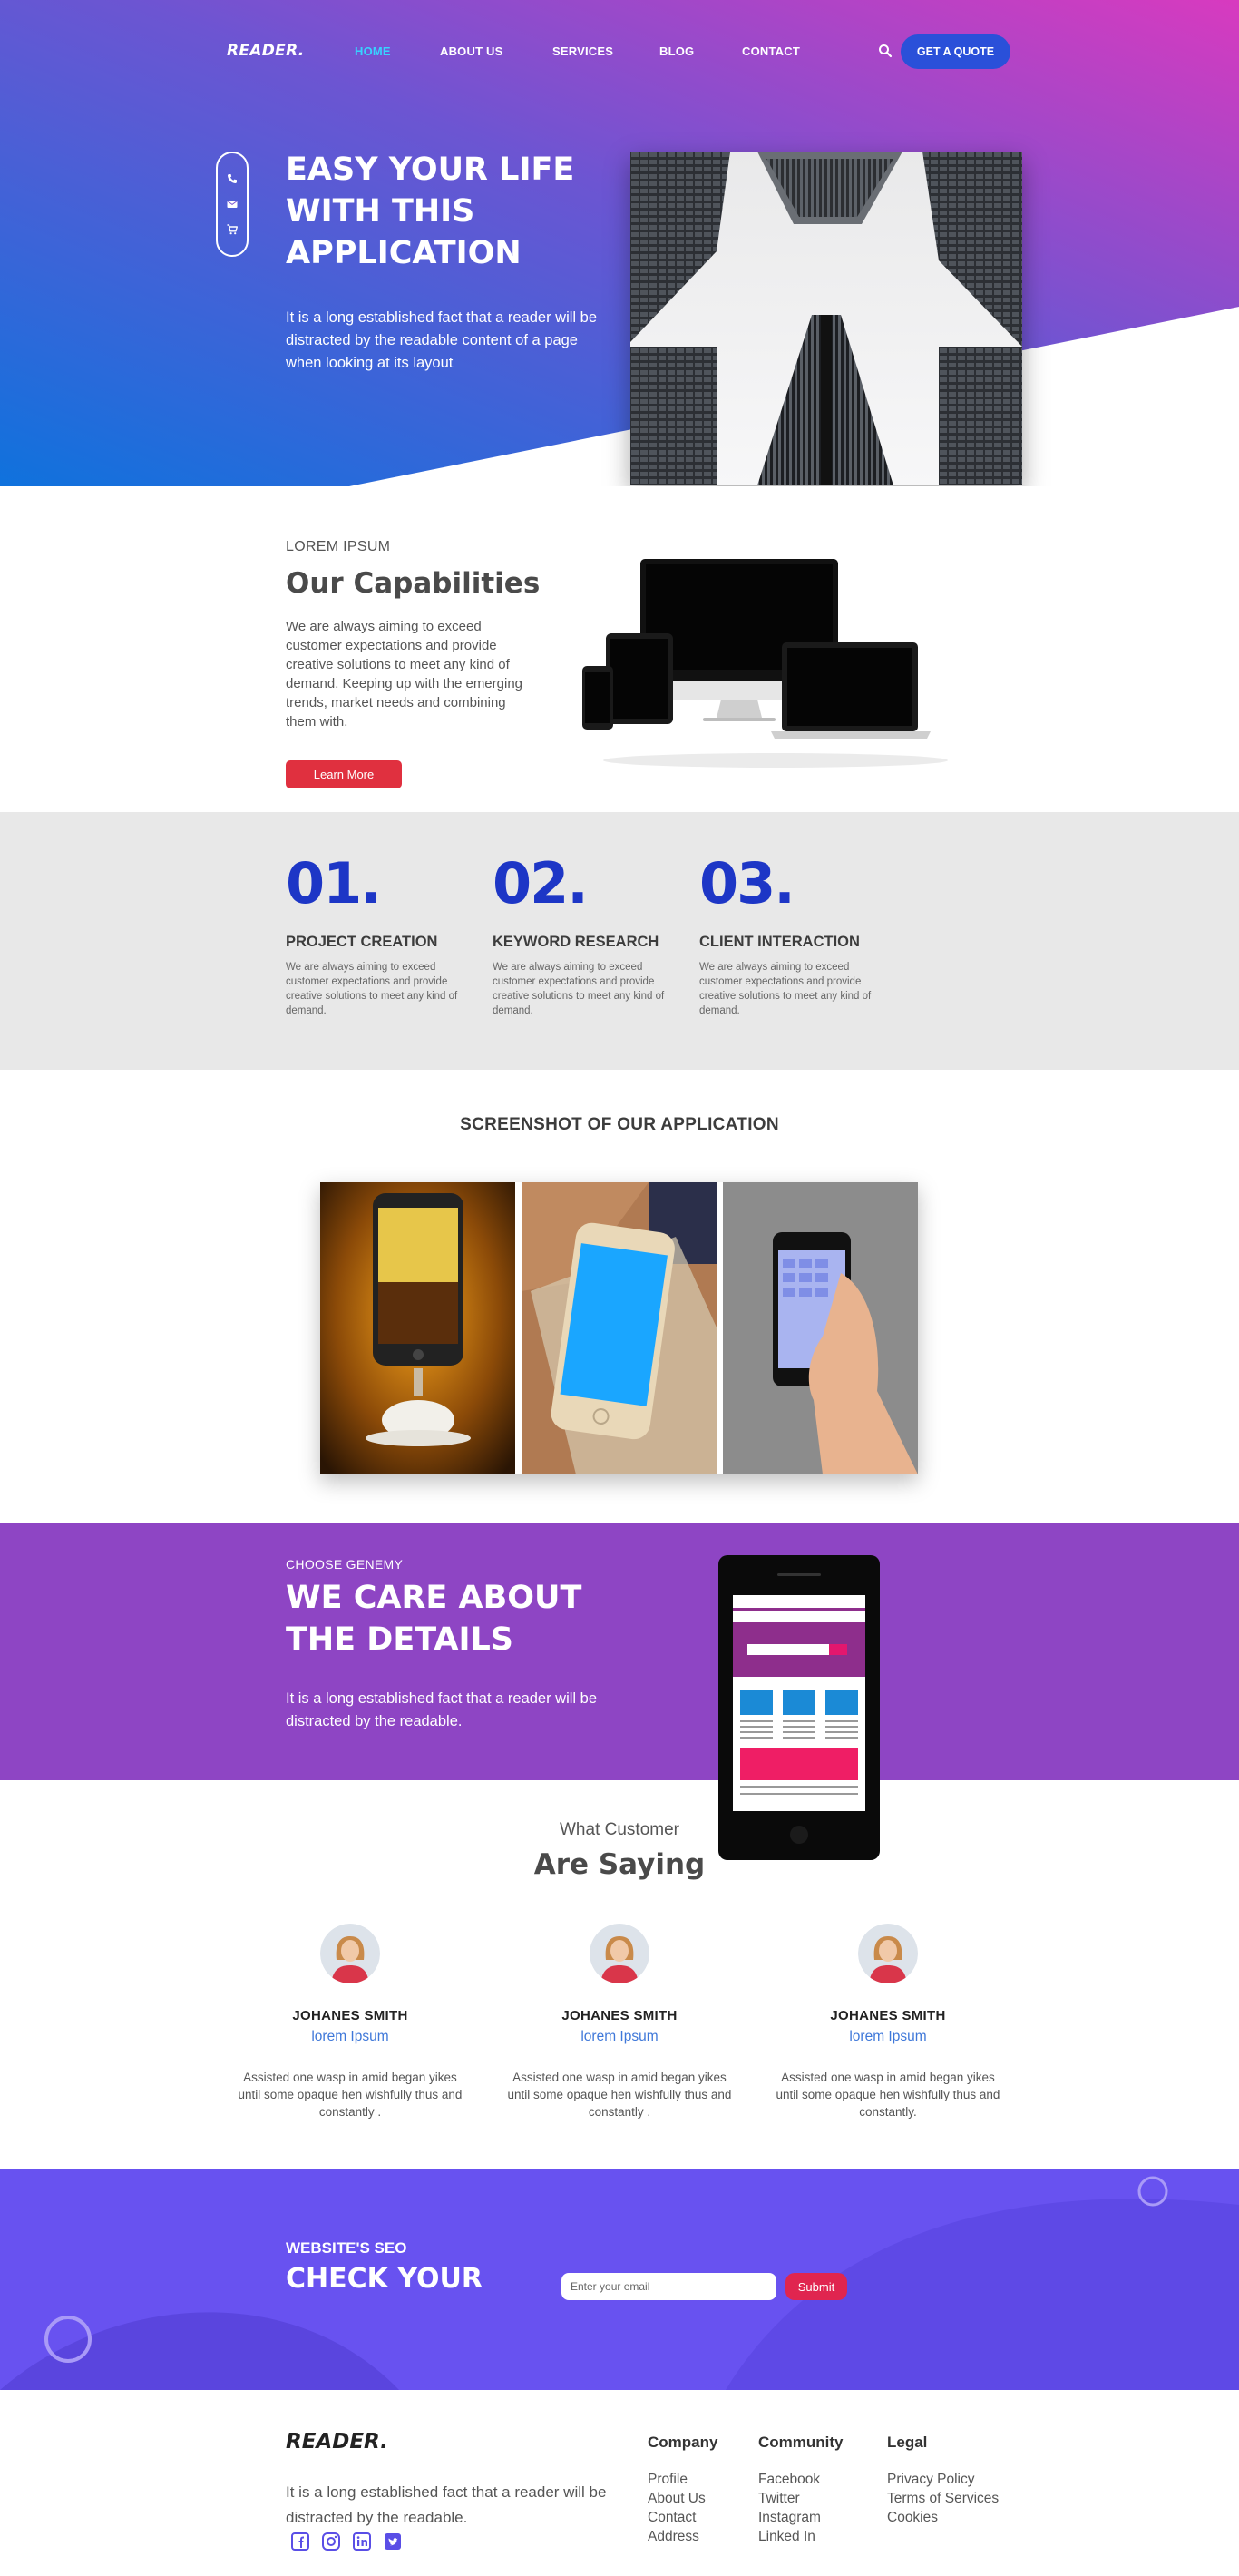  I want to click on footer-link: Terms of Services, so click(943, 2498).